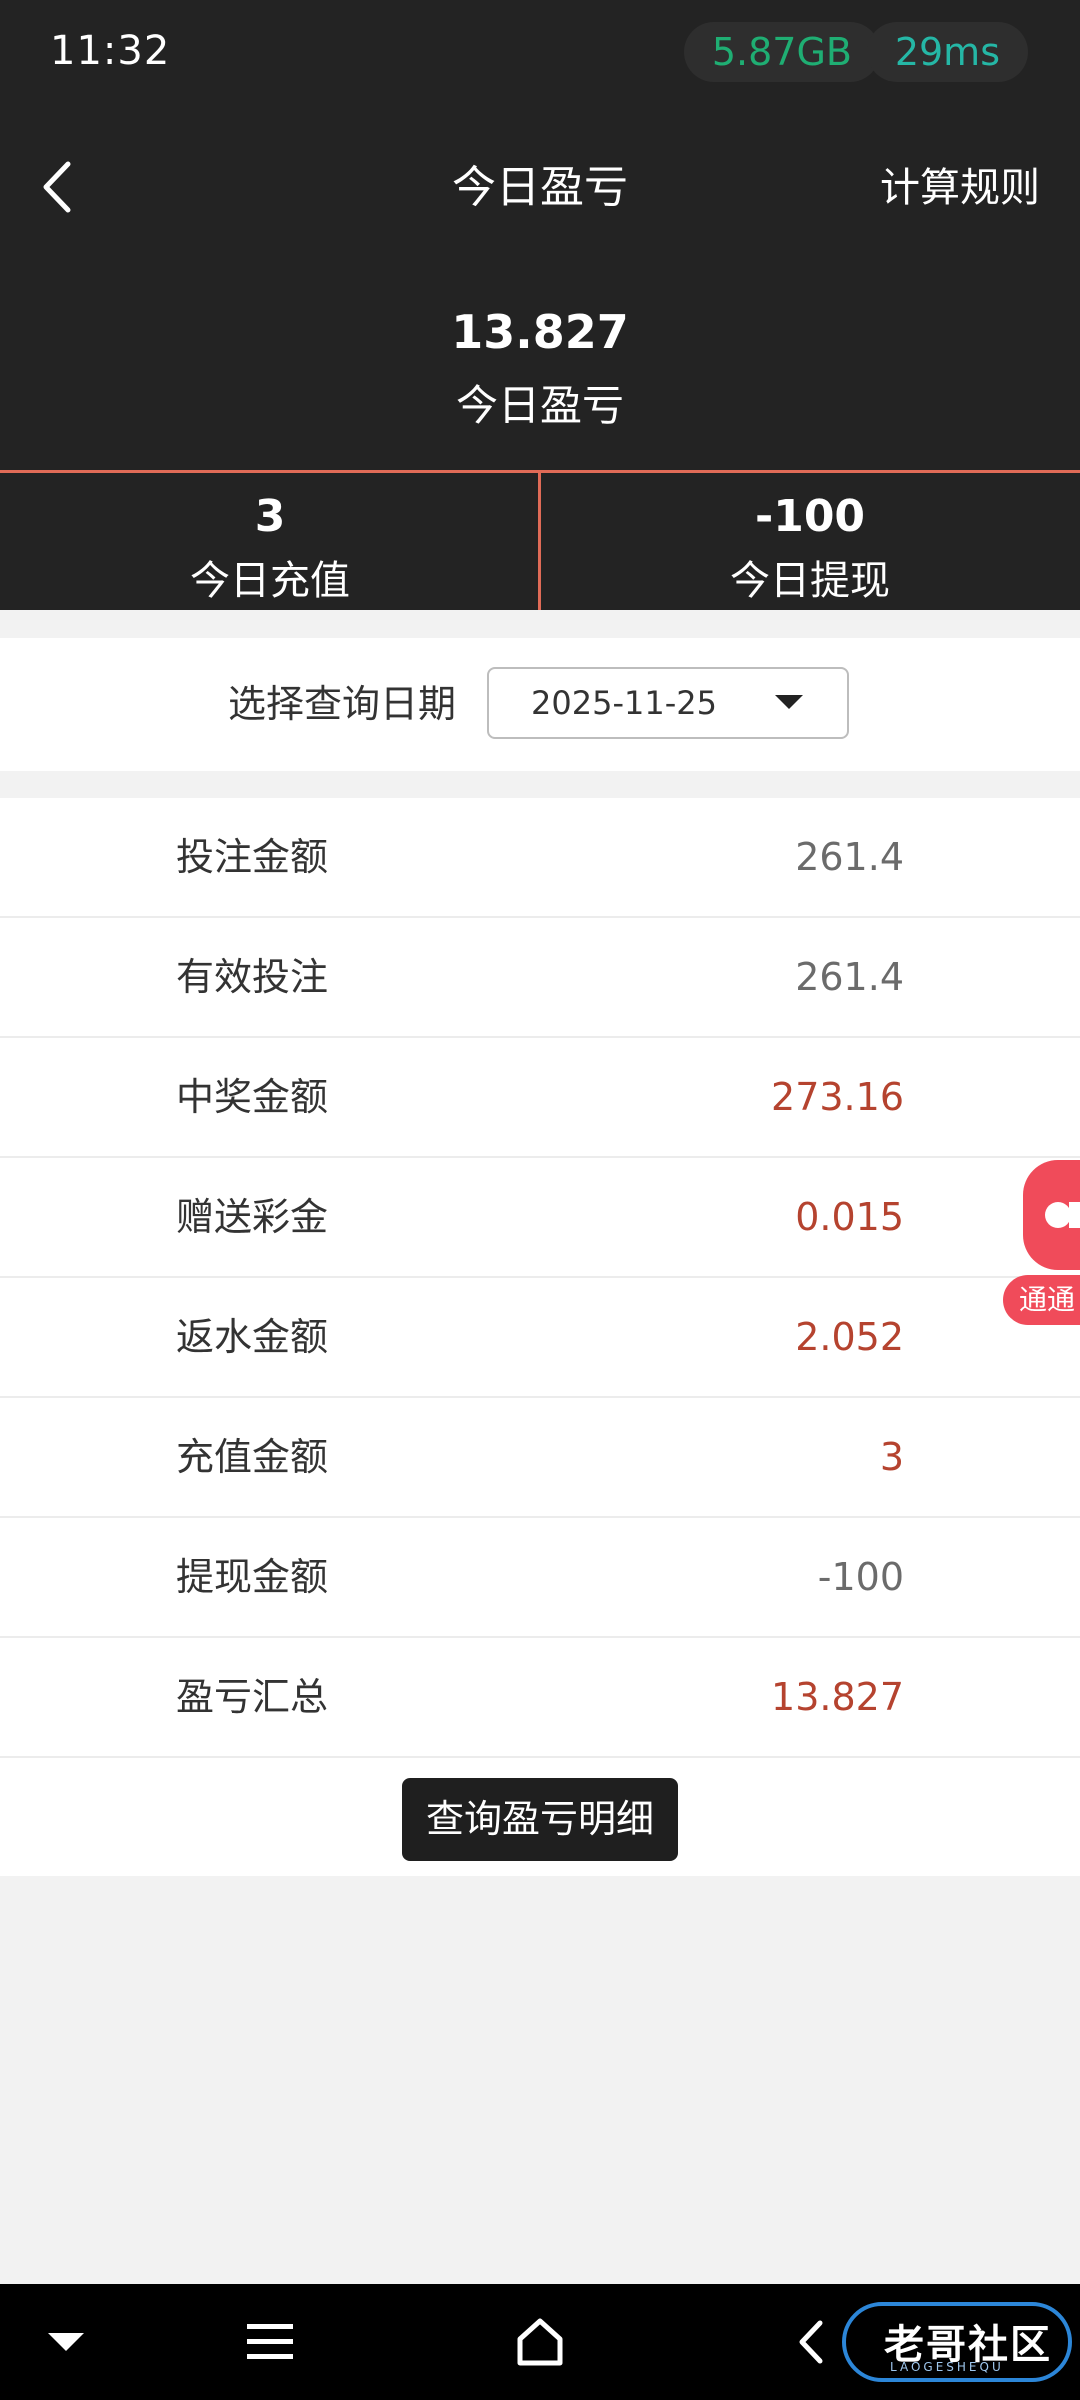  Describe the element at coordinates (811, 2342) in the screenshot. I see `chevron-left-icon` at that location.